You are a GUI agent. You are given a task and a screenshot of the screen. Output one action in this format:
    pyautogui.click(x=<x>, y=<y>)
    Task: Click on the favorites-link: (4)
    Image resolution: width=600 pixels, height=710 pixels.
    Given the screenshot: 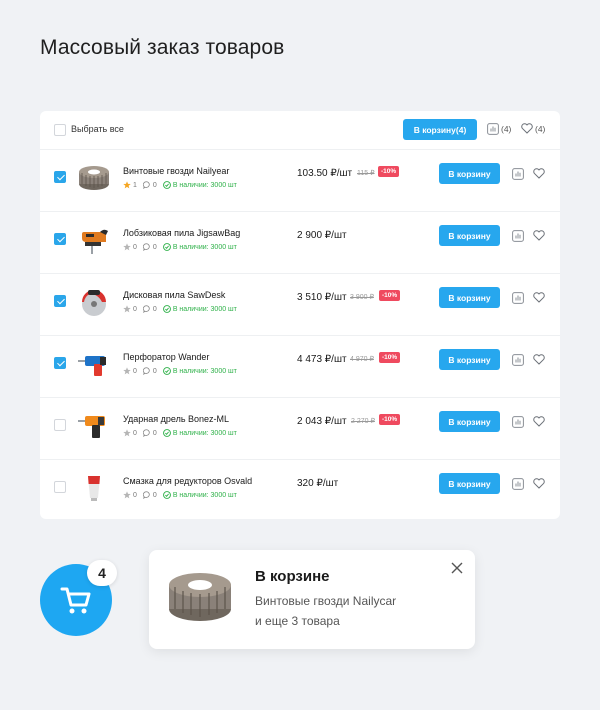 What is the action you would take?
    pyautogui.click(x=533, y=128)
    